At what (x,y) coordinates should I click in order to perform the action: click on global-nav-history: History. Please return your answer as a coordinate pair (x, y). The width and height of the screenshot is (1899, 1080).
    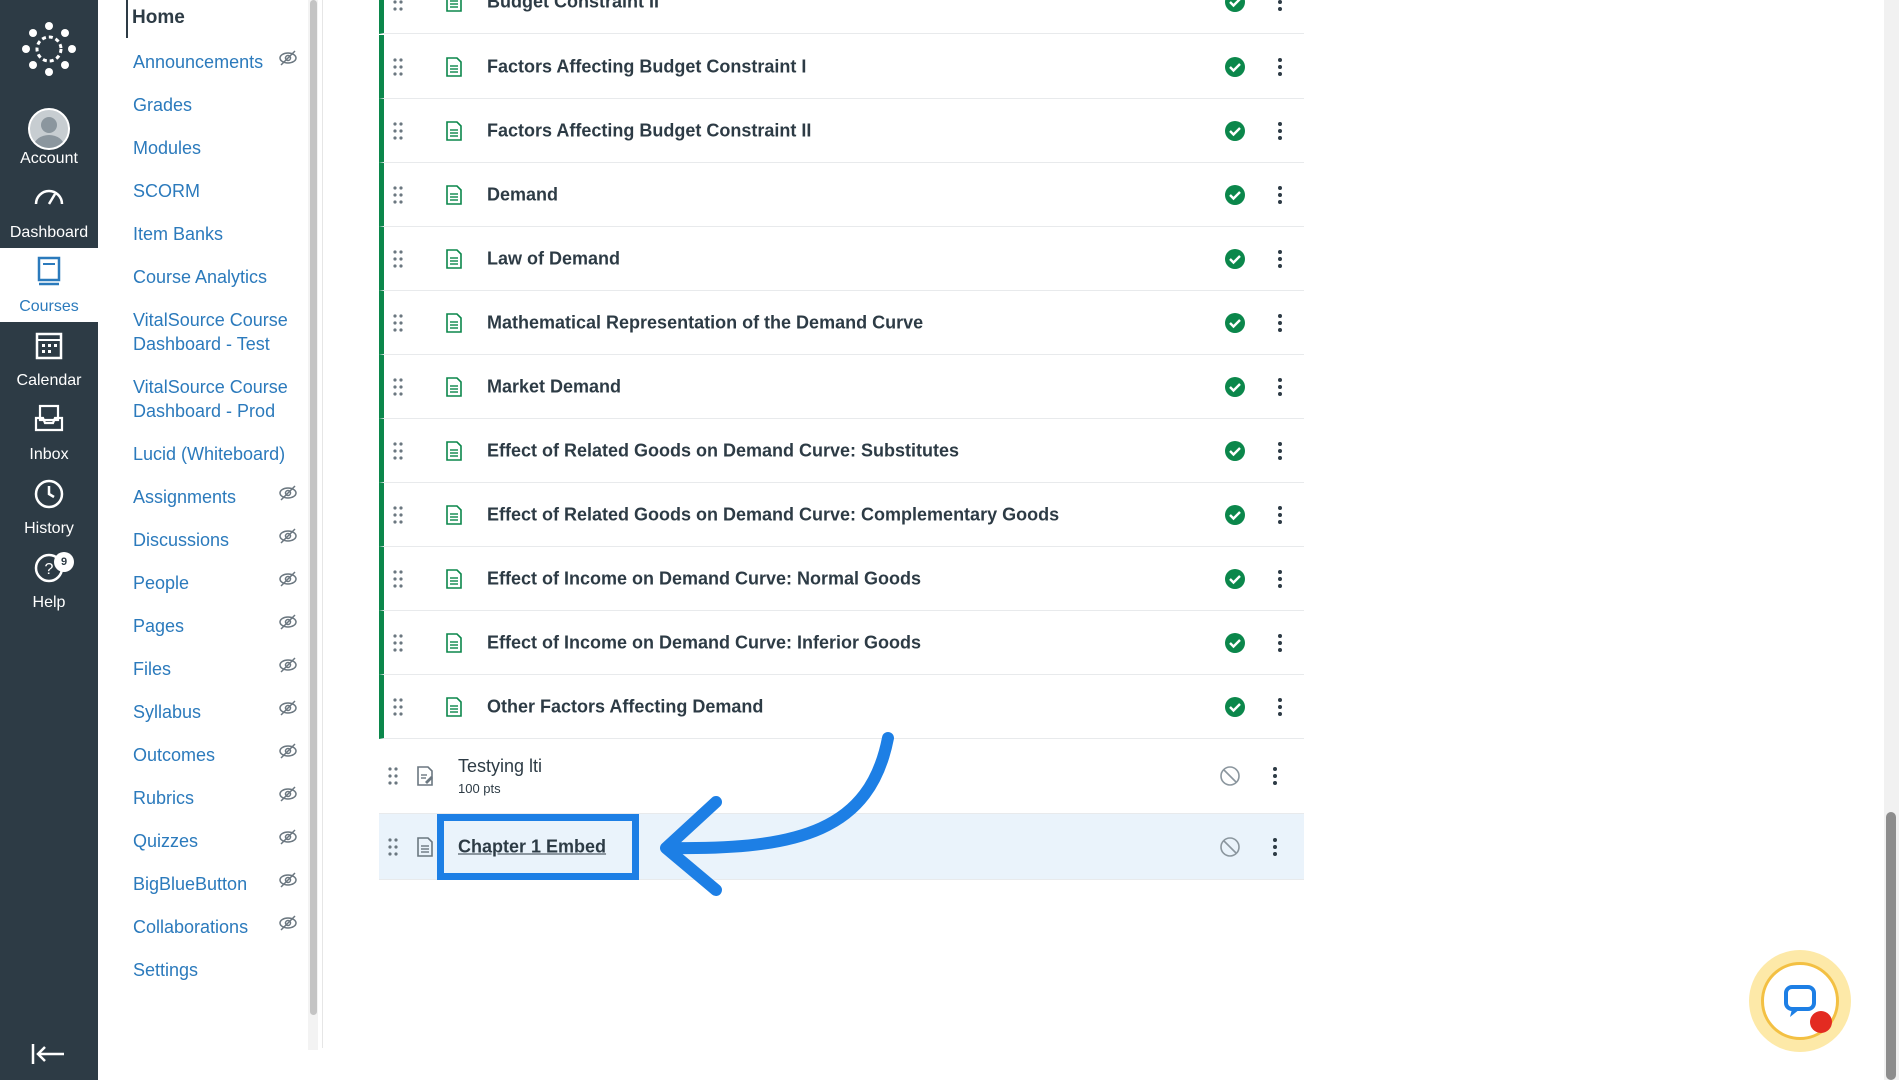
    Looking at the image, I should click on (49, 507).